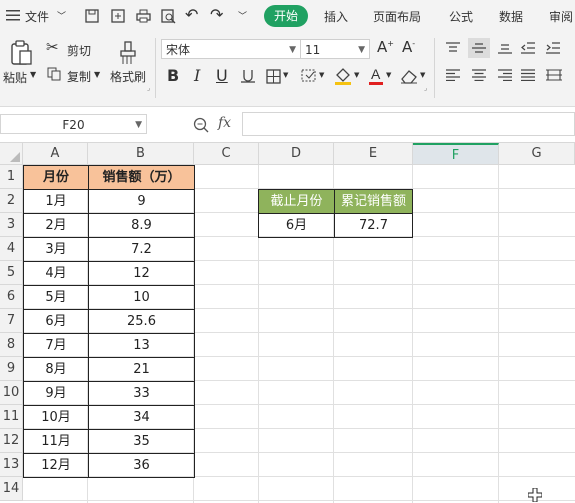  I want to click on fill-color-icon, so click(343, 76).